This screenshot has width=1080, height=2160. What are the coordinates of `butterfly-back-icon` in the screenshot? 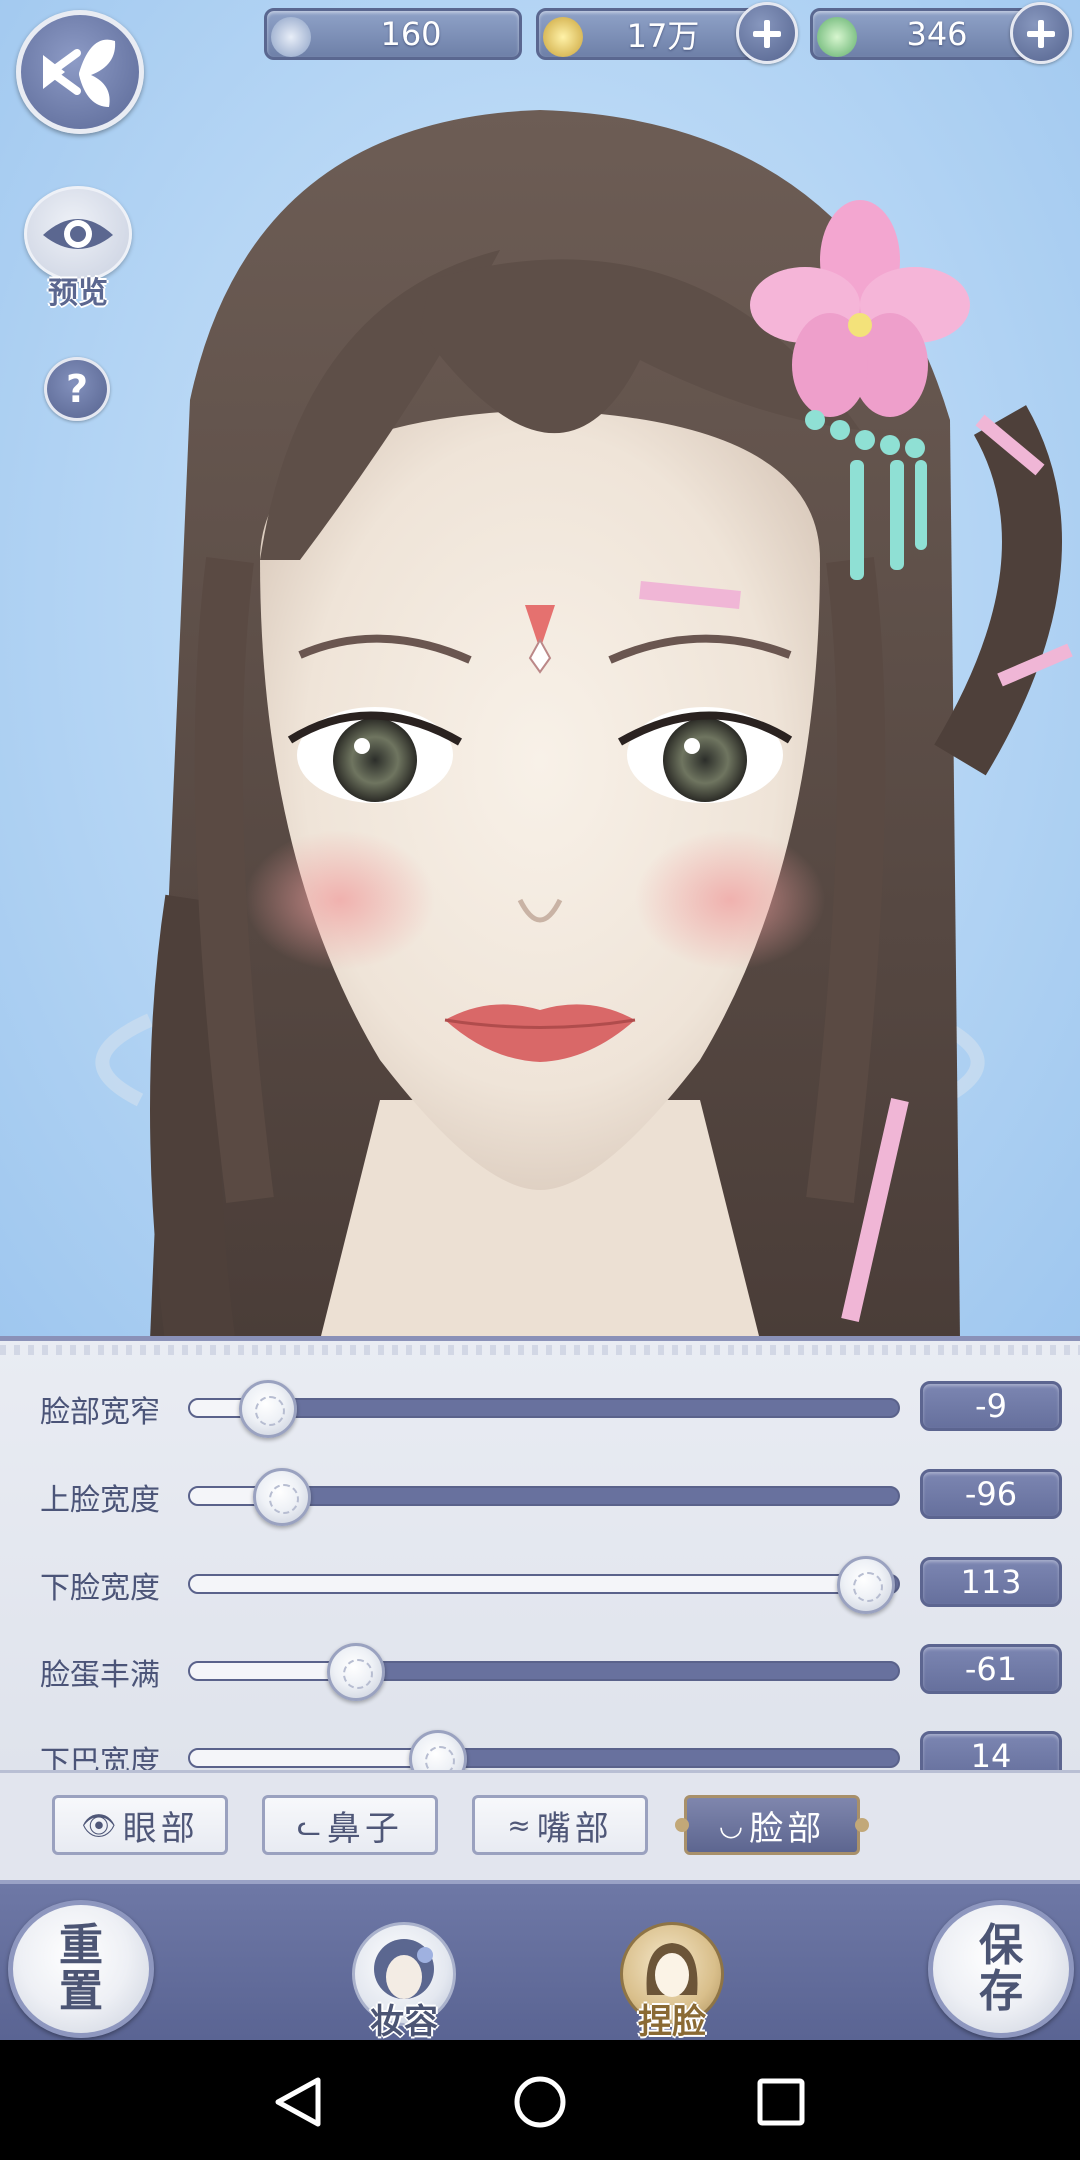 It's located at (79, 73).